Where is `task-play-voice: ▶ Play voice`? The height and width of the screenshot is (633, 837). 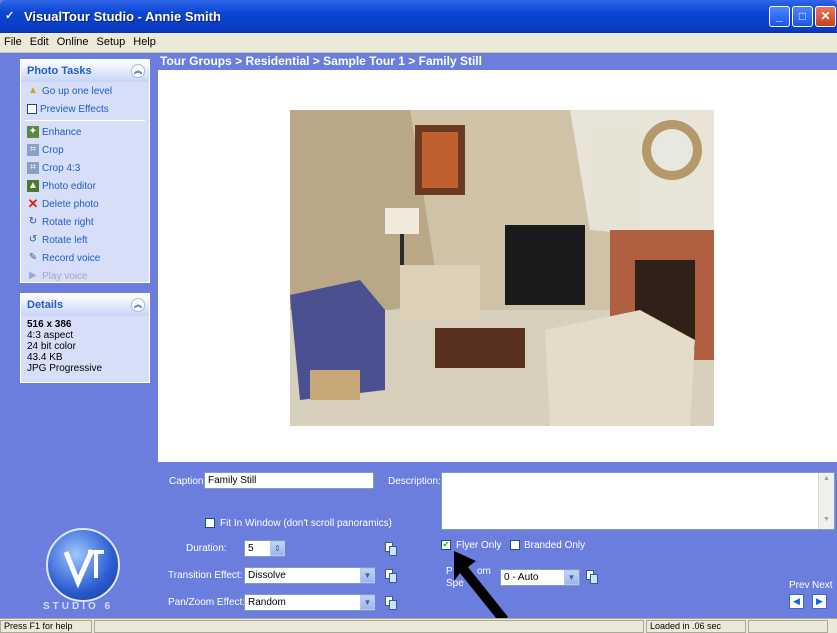
task-play-voice: ▶ Play voice is located at coordinates (85, 276).